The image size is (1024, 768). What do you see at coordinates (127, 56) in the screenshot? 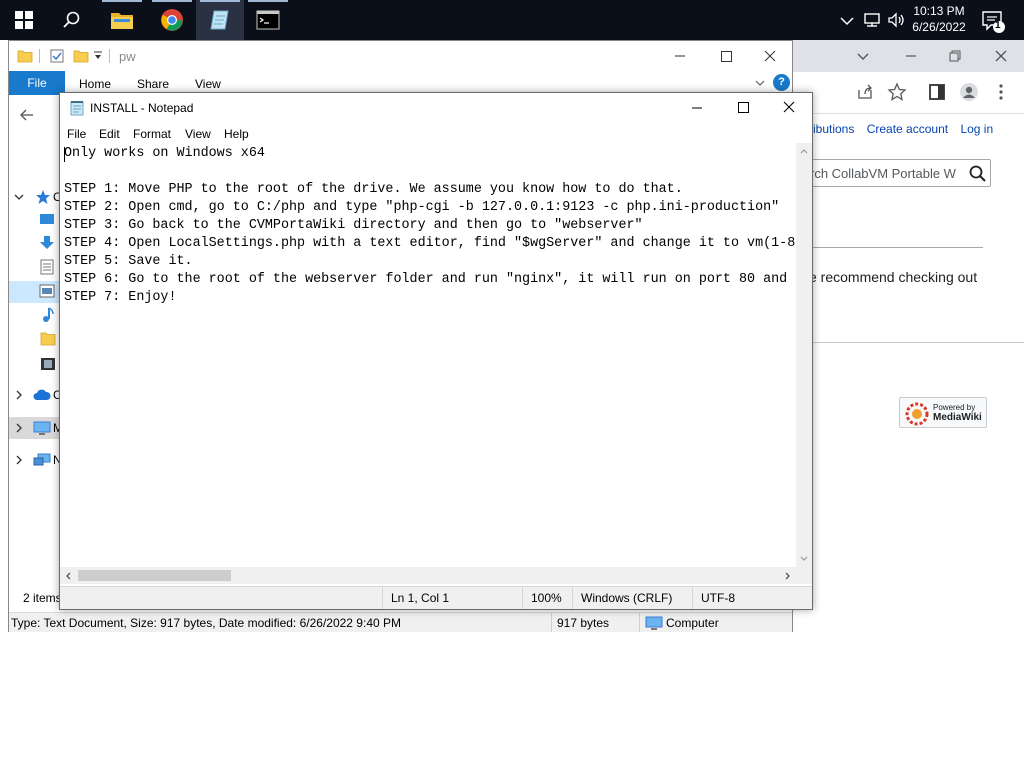
I see `explorer-folder-name: pw` at bounding box center [127, 56].